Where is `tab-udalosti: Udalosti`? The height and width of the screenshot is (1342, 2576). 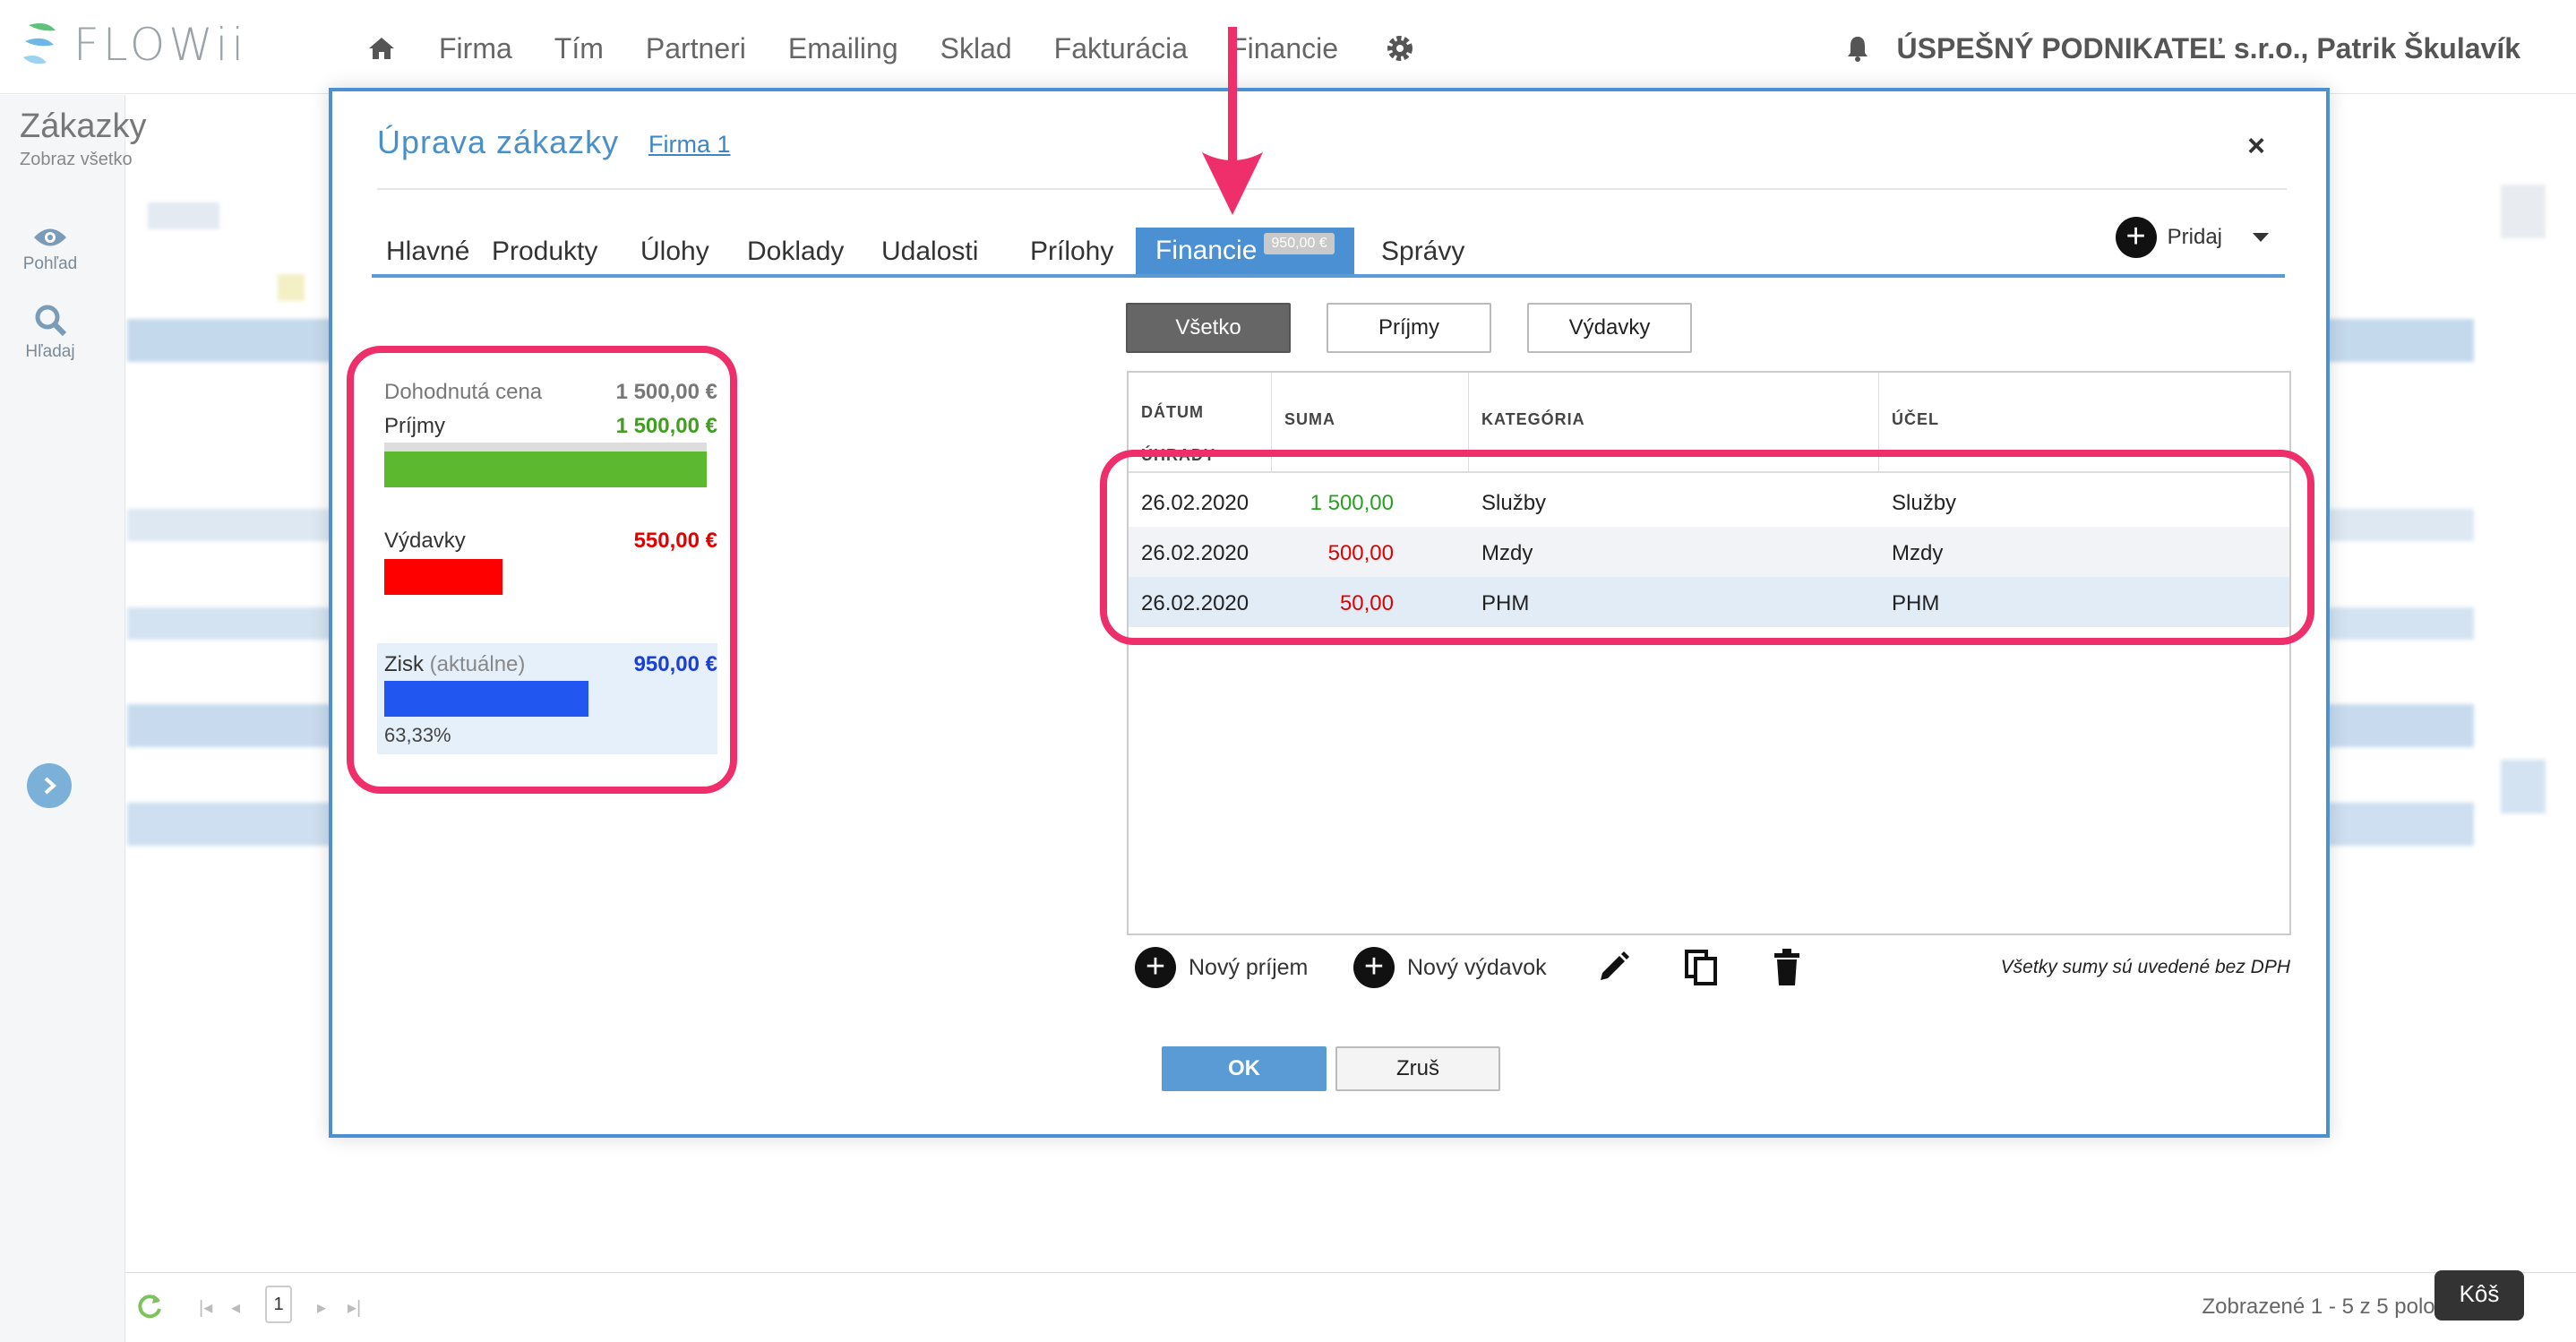
tab-udalosti: Udalosti is located at coordinates (929, 252).